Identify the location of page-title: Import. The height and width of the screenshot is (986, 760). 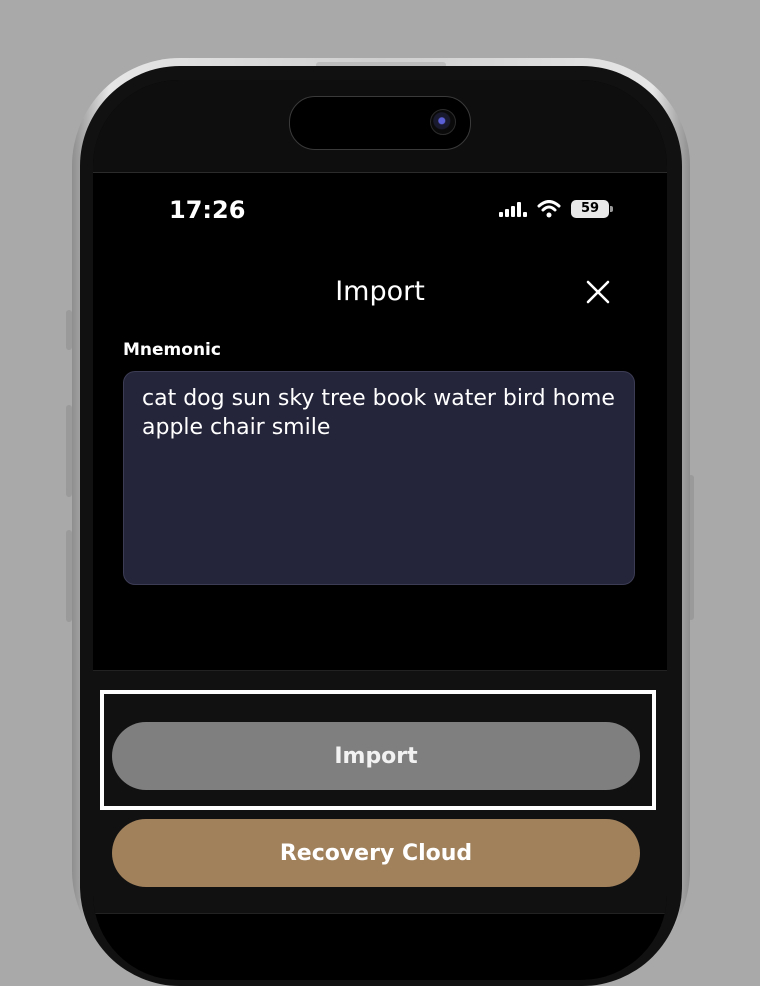
(380, 291).